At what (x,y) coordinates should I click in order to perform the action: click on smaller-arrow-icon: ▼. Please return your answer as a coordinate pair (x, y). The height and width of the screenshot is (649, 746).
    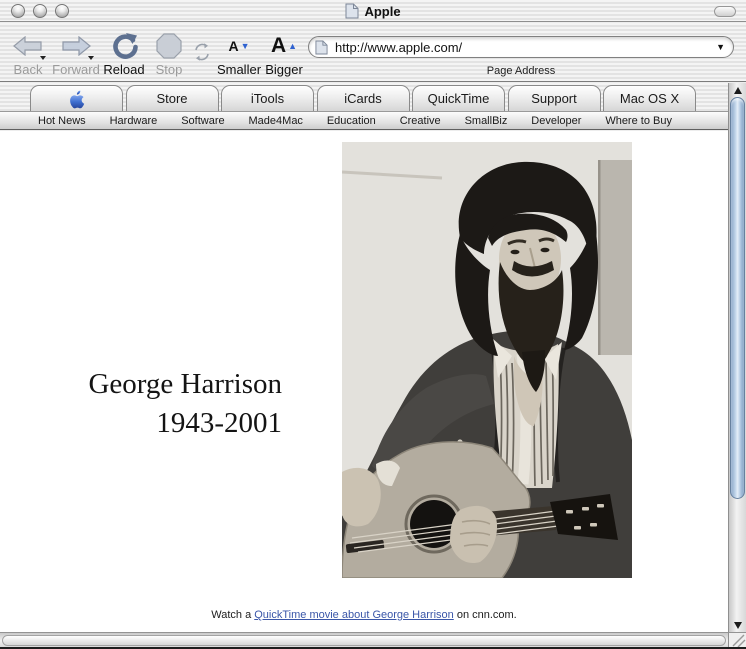
    Looking at the image, I should click on (245, 45).